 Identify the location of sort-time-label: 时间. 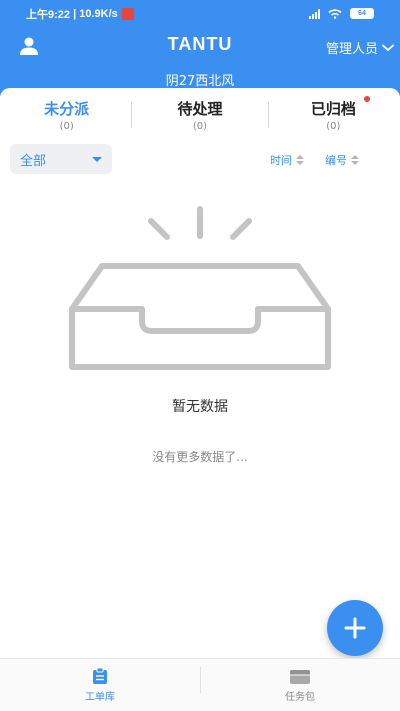
(281, 160).